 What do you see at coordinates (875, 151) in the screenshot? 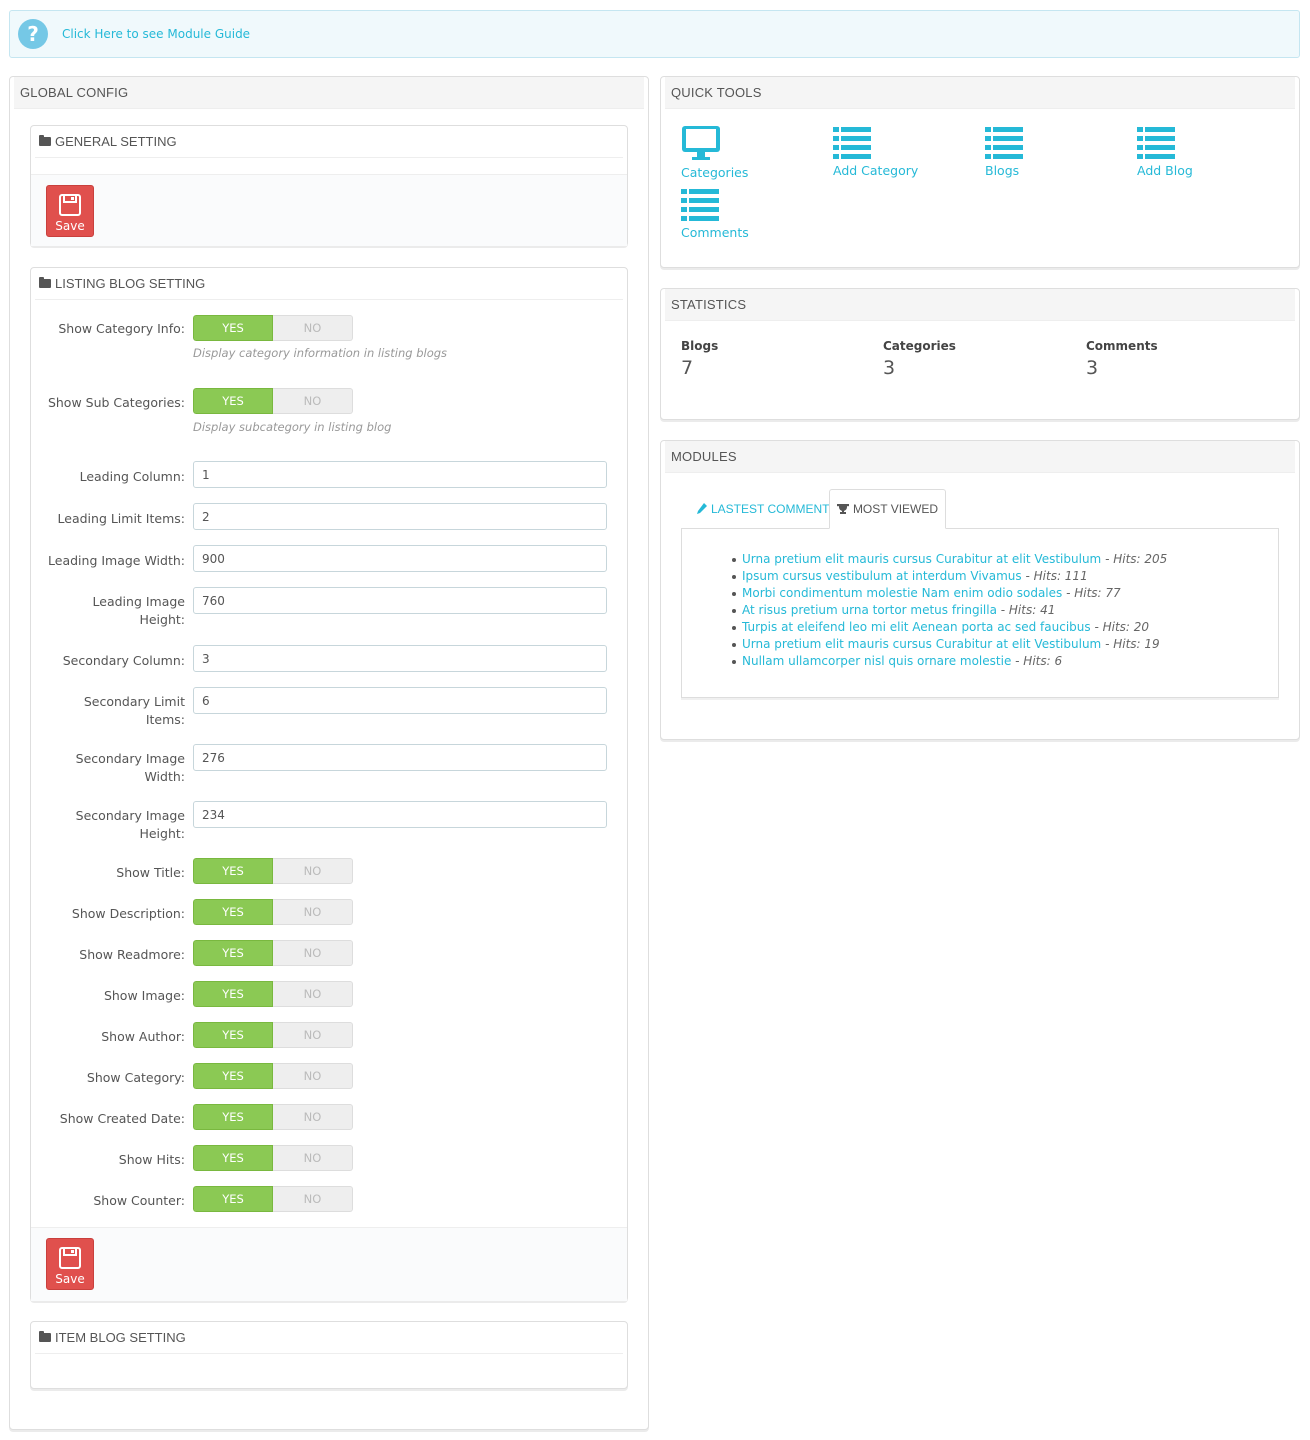
I see `quick-tool-add-category: Add Category` at bounding box center [875, 151].